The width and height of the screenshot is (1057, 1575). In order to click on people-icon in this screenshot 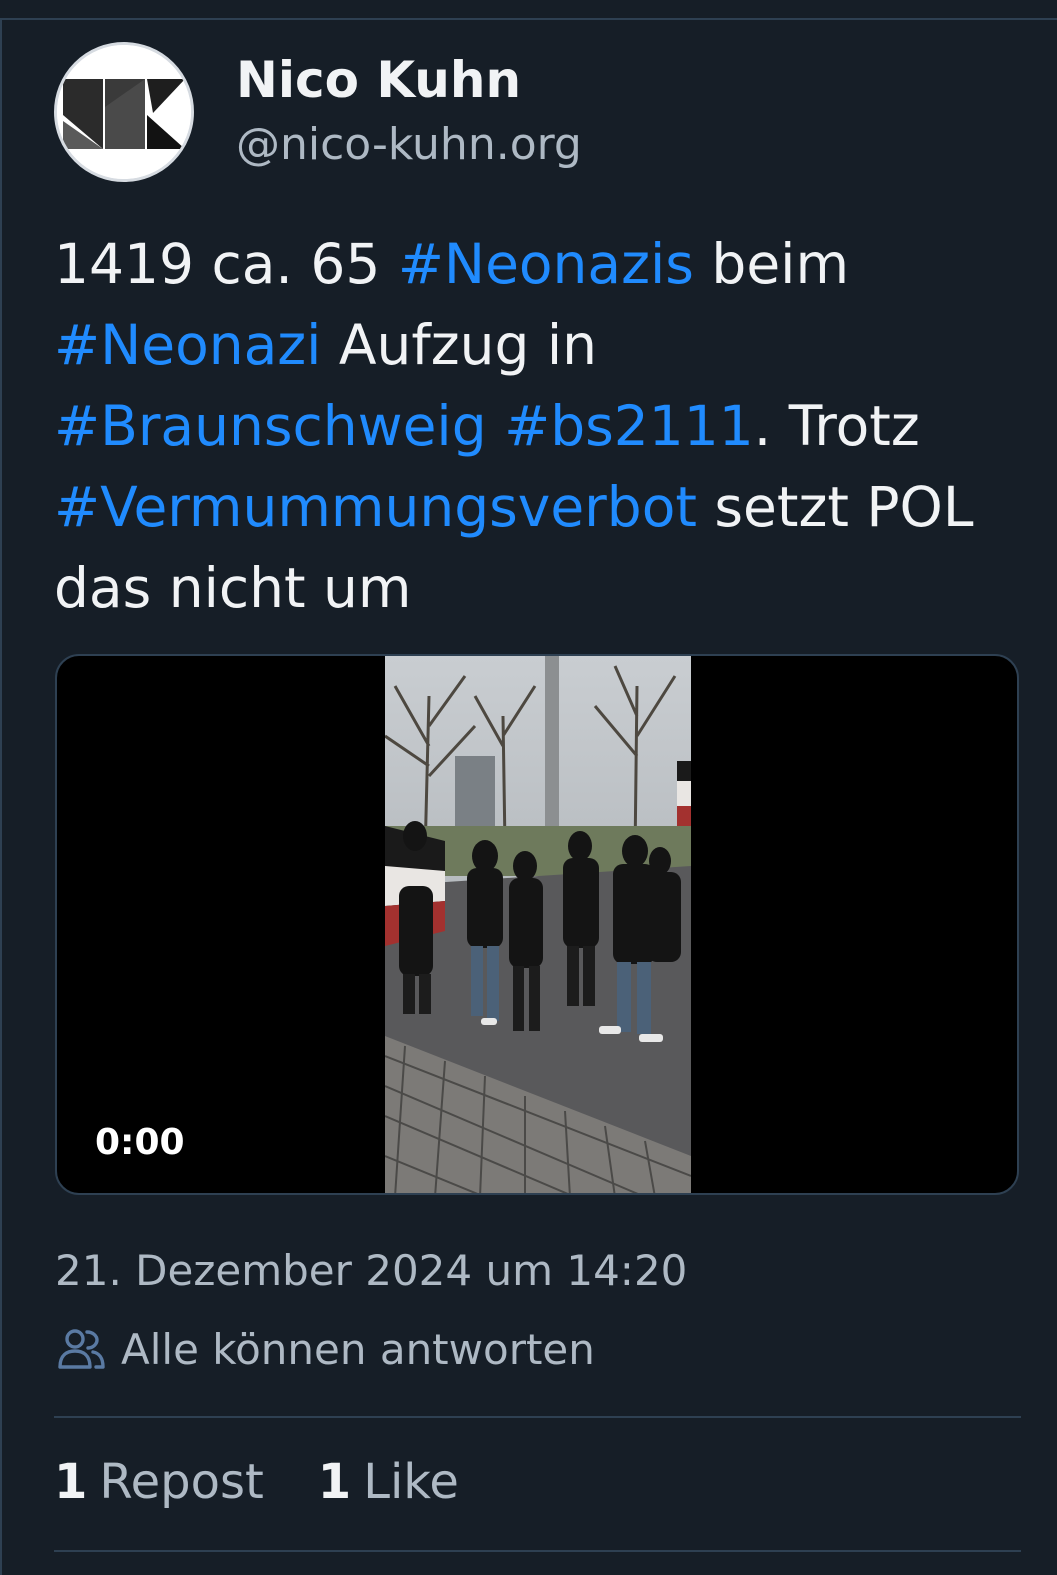, I will do `click(81, 1349)`.